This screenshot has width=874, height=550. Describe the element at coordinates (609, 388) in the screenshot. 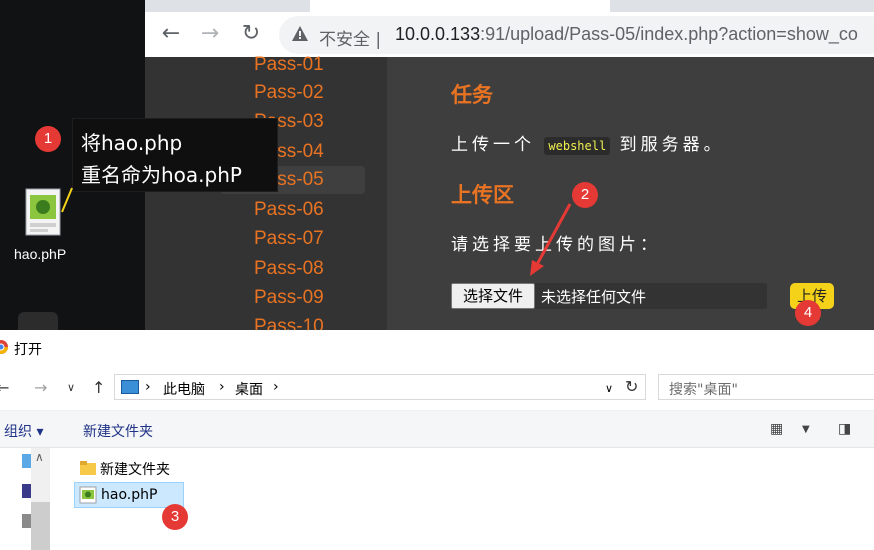

I see `path-dropdown-icon: ∨` at that location.